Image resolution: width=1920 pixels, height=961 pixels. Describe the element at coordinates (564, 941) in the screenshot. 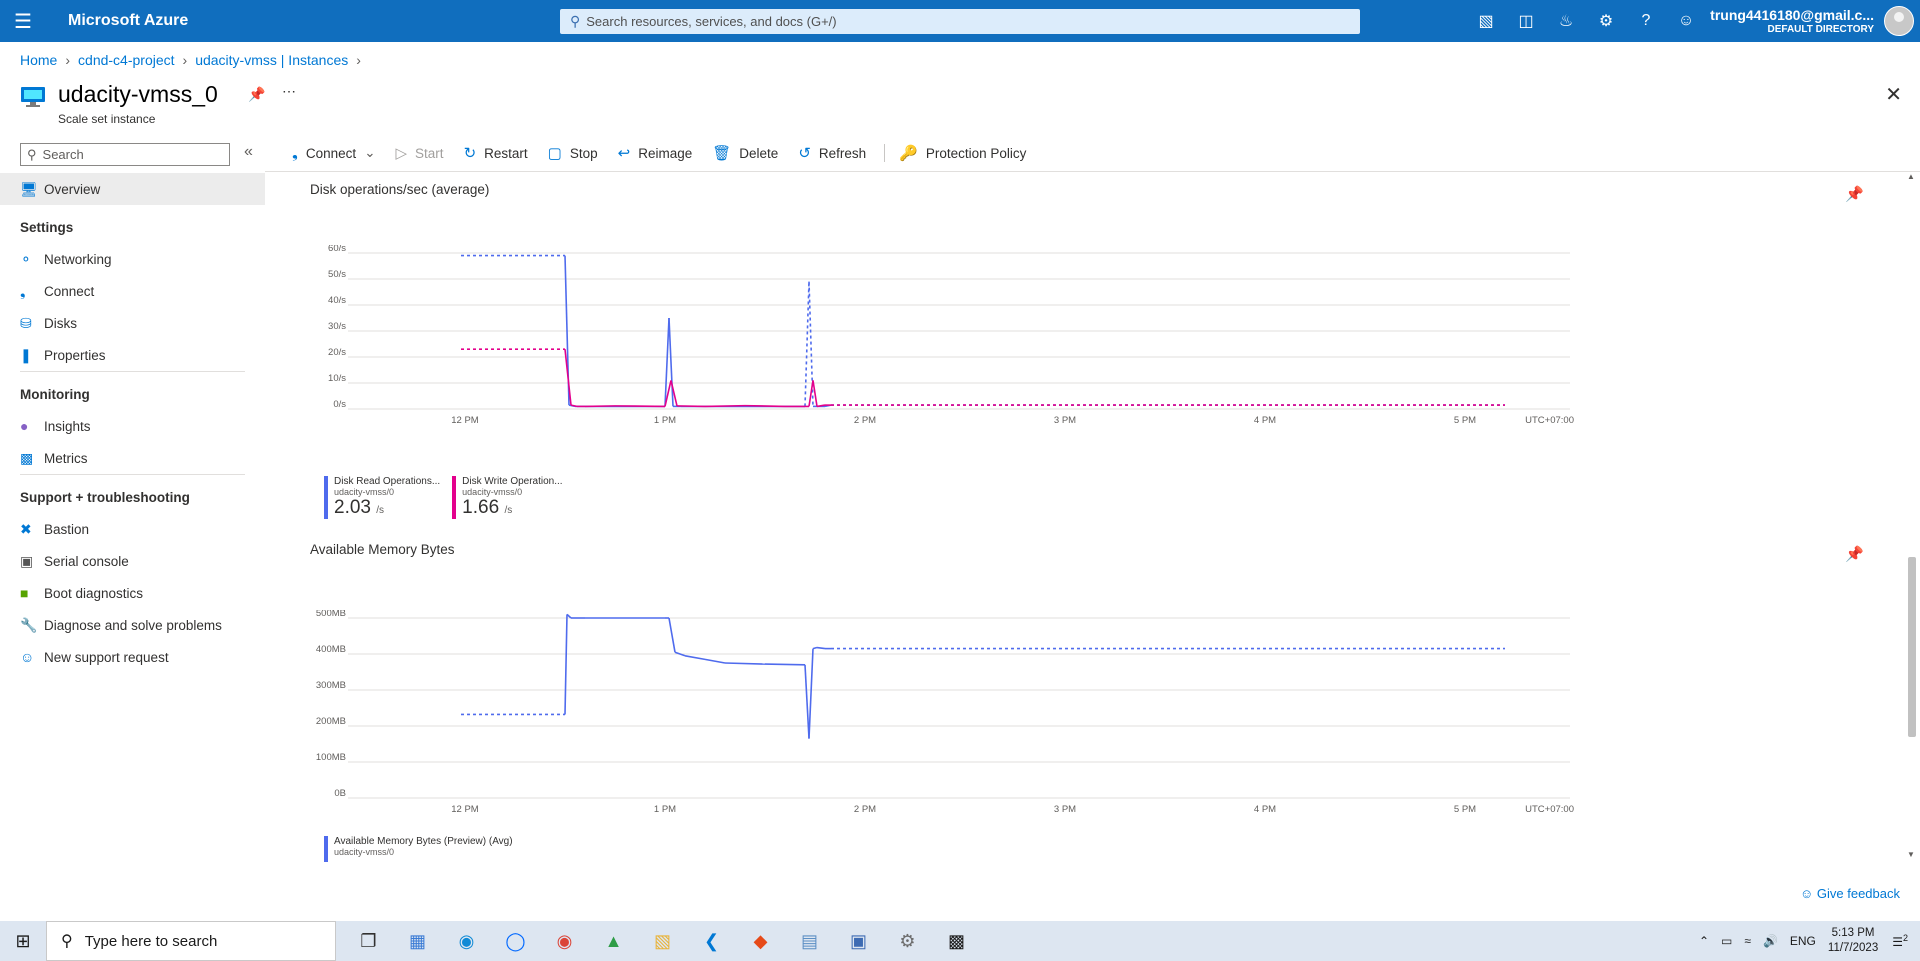

I see `chrome-icon: ◉` at that location.